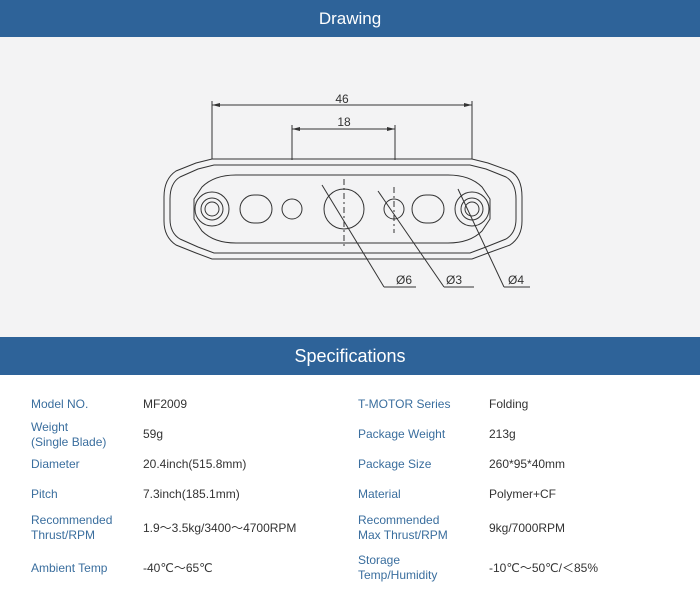  Describe the element at coordinates (60, 404) in the screenshot. I see `spec-label: Model NO.` at that location.